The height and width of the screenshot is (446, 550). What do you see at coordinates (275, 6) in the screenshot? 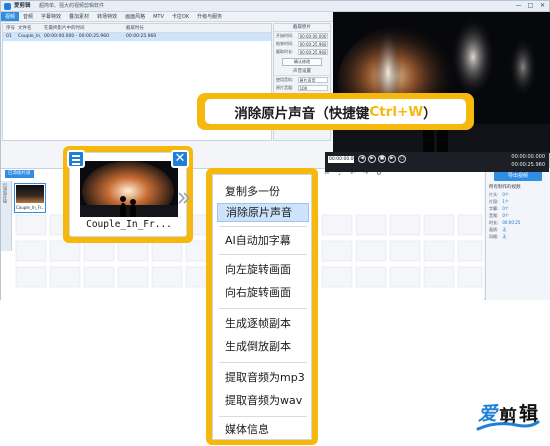
I see `title-bar: 爱剪辑 超简单、强大的视频剪辑软件 — □ ✕` at bounding box center [275, 6].